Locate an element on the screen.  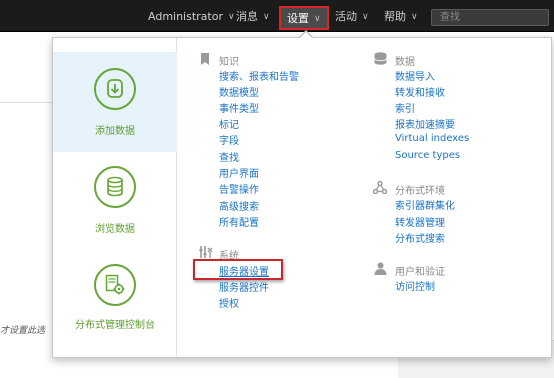
bookmark-icon is located at coordinates (205, 60).